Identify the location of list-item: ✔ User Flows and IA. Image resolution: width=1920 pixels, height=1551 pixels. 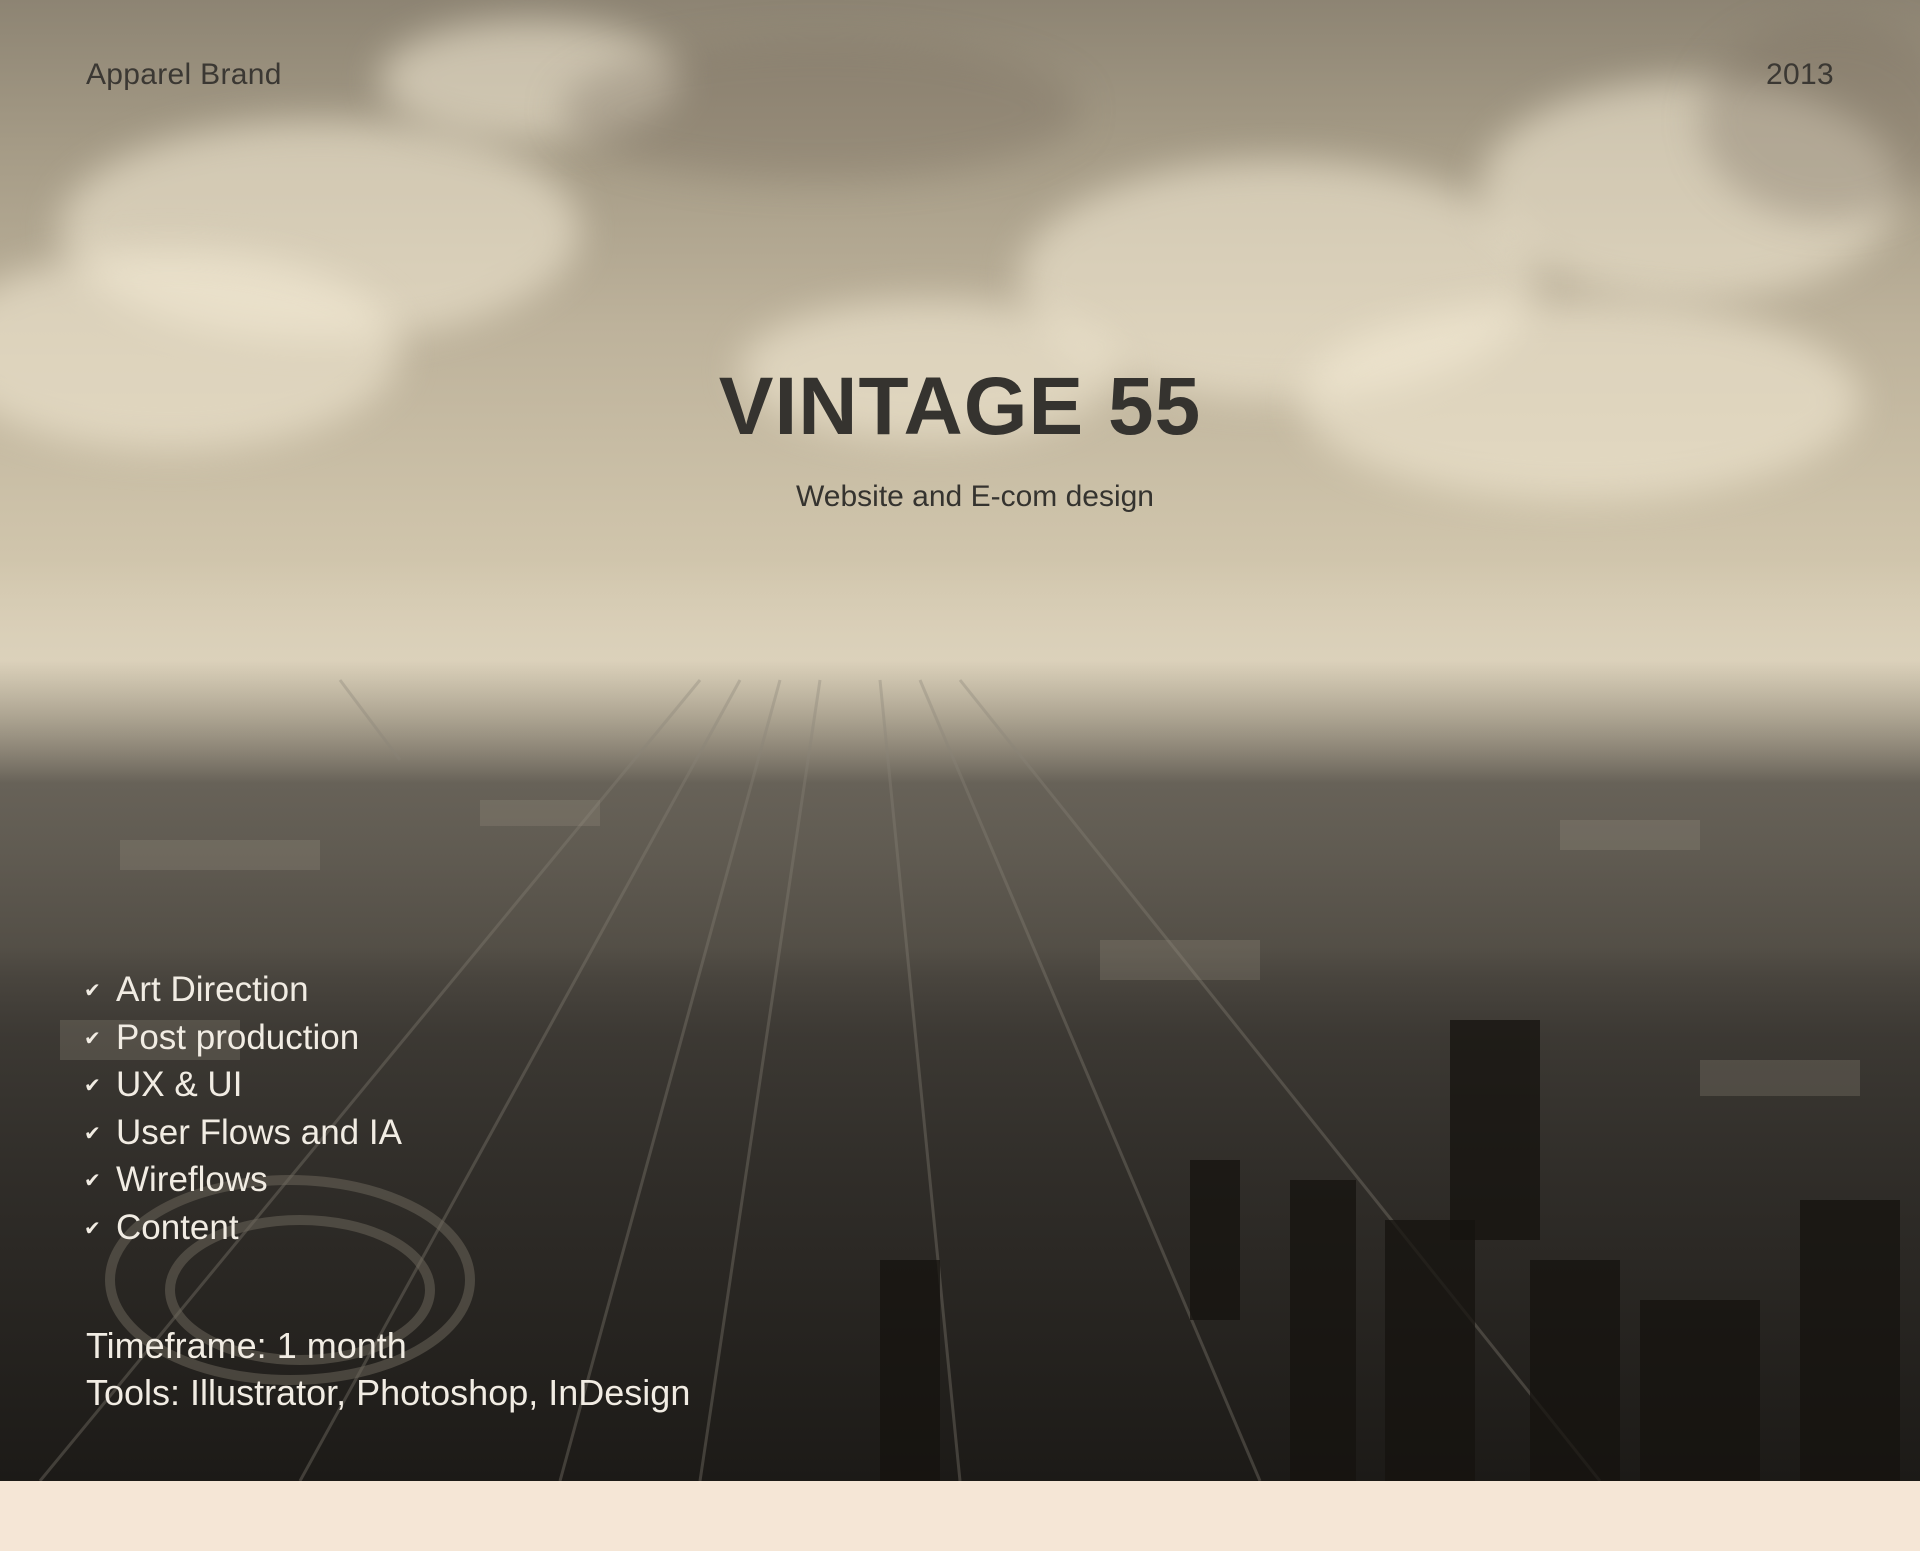
(243, 1133).